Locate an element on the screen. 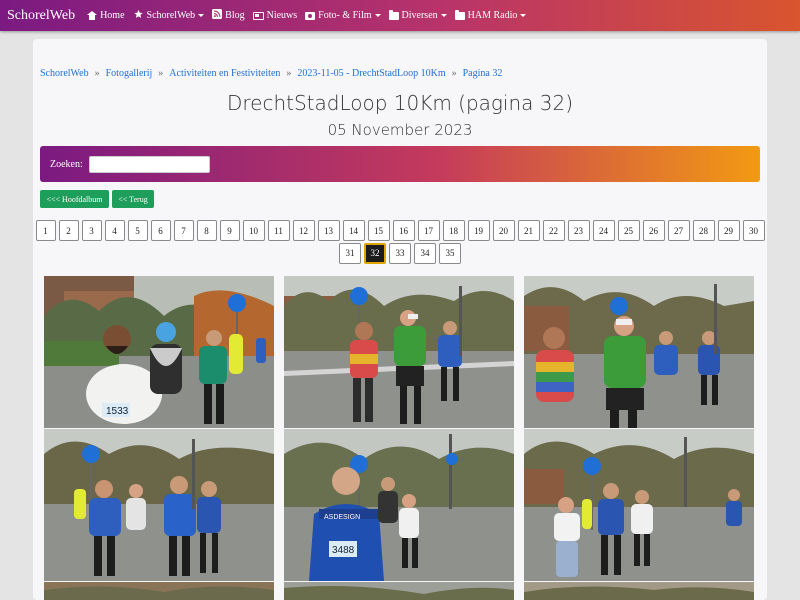 This screenshot has height=600, width=800. pagination-page-3: 3 is located at coordinates (91, 230).